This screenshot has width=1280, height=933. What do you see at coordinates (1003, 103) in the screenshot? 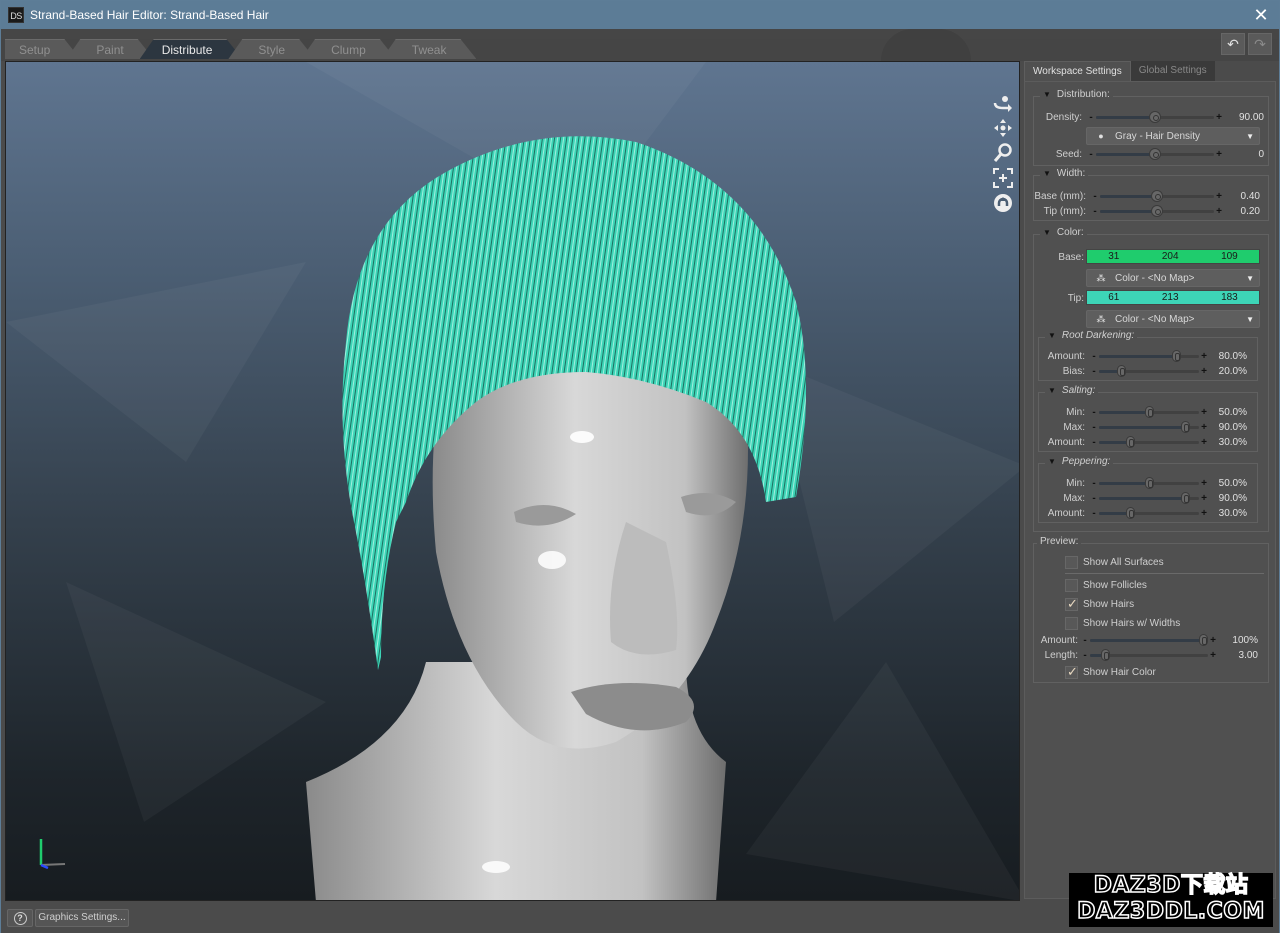
I see `orbit-icon` at bounding box center [1003, 103].